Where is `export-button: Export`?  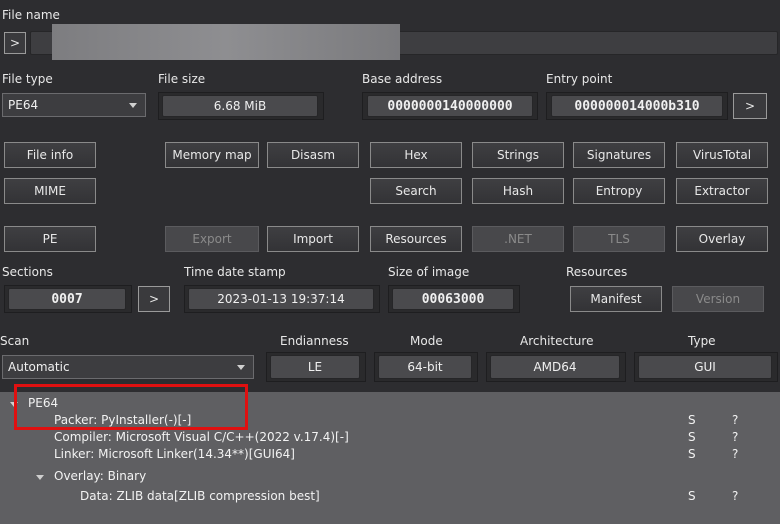 export-button: Export is located at coordinates (212, 239).